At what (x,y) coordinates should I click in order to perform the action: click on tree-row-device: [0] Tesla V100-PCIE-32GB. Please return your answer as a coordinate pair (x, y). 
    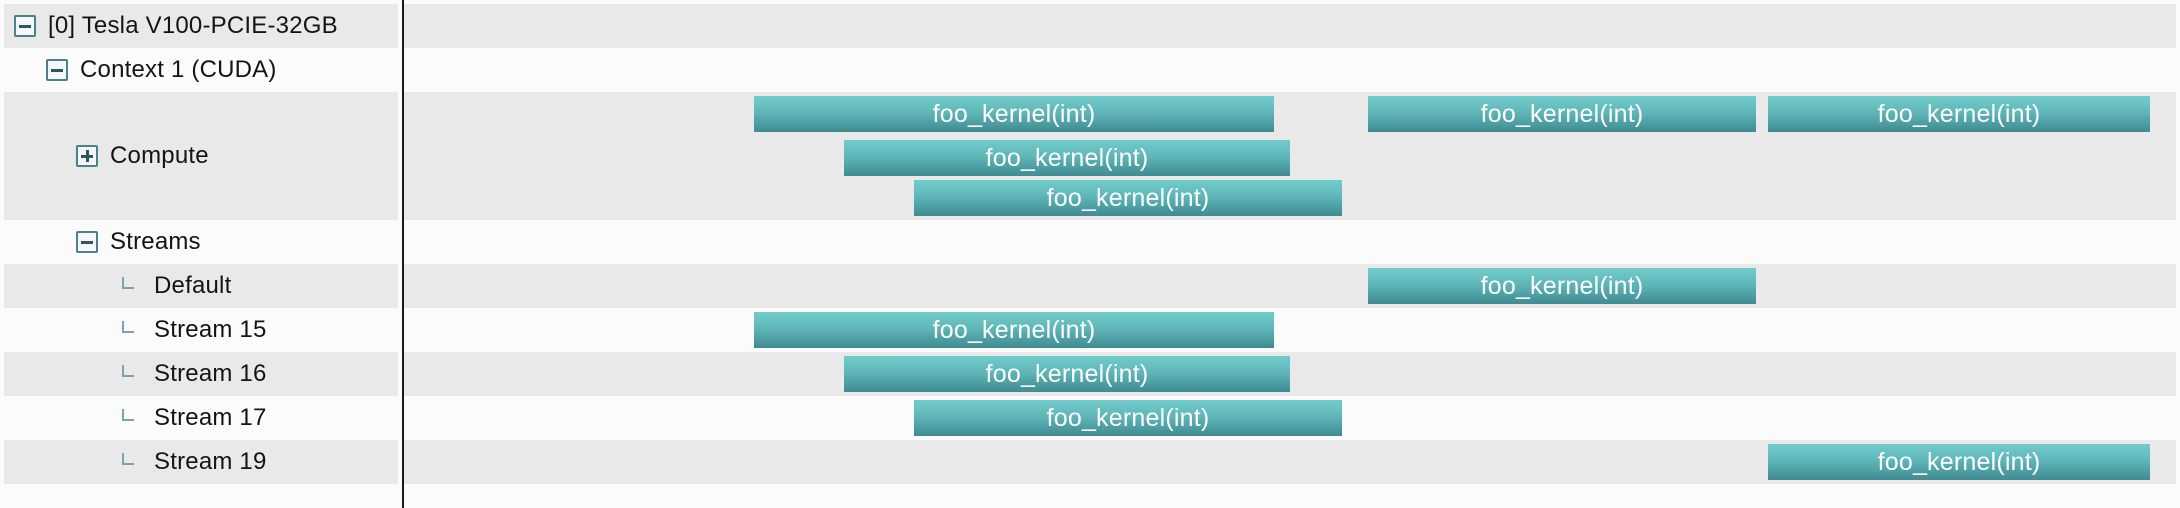
    Looking at the image, I should click on (201, 26).